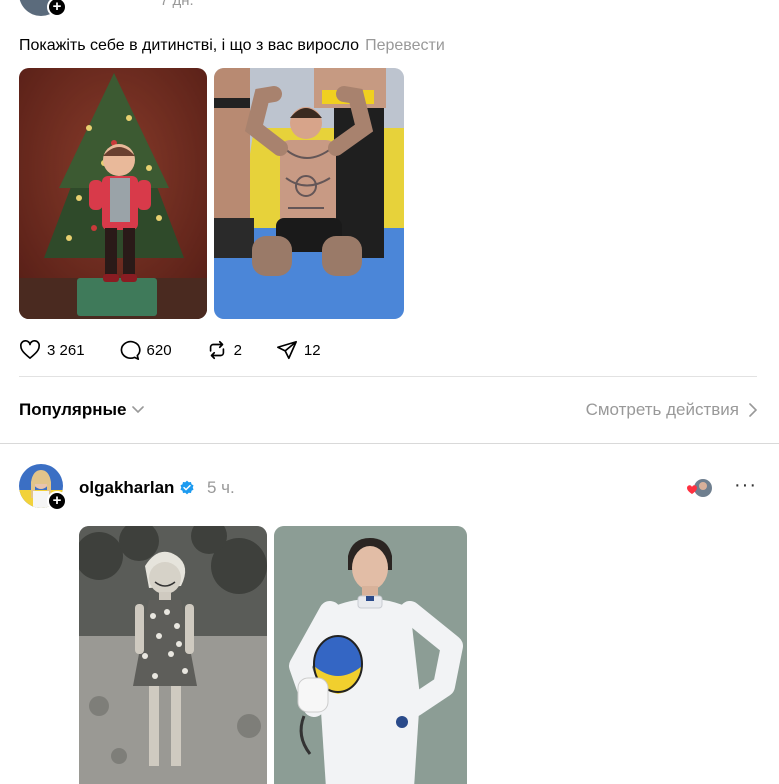 This screenshot has height=784, width=779. What do you see at coordinates (753, 410) in the screenshot?
I see `chevron-right-icon` at bounding box center [753, 410].